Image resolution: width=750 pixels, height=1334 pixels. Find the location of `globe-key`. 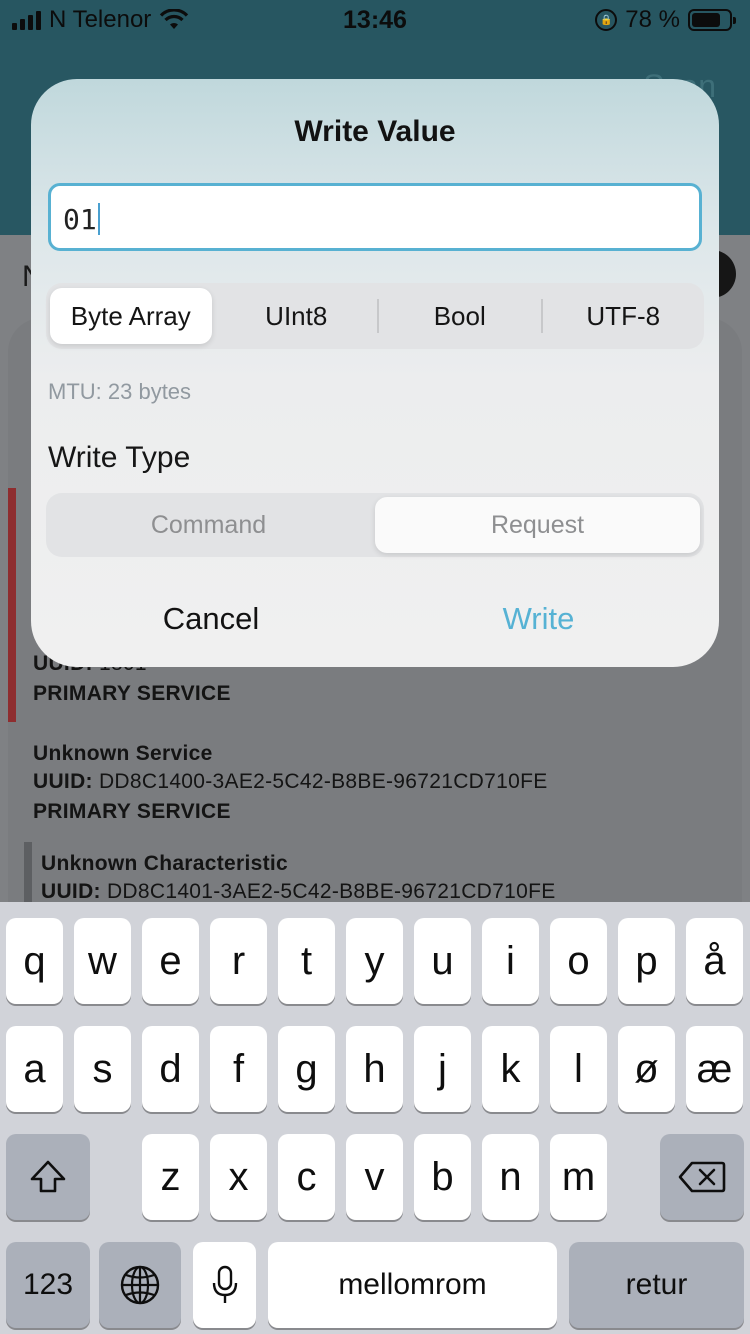

globe-key is located at coordinates (140, 1285).